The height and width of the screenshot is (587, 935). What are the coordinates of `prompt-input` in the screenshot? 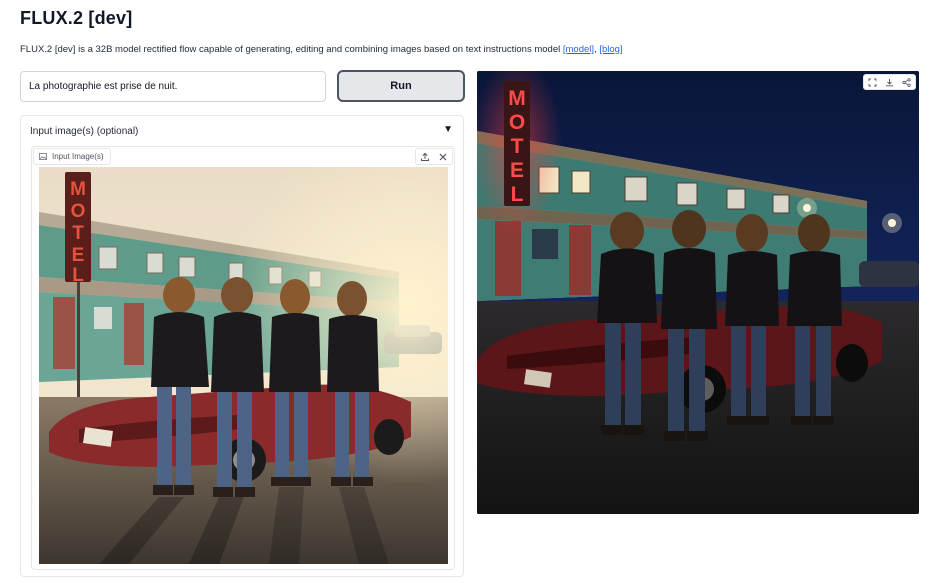 It's located at (173, 86).